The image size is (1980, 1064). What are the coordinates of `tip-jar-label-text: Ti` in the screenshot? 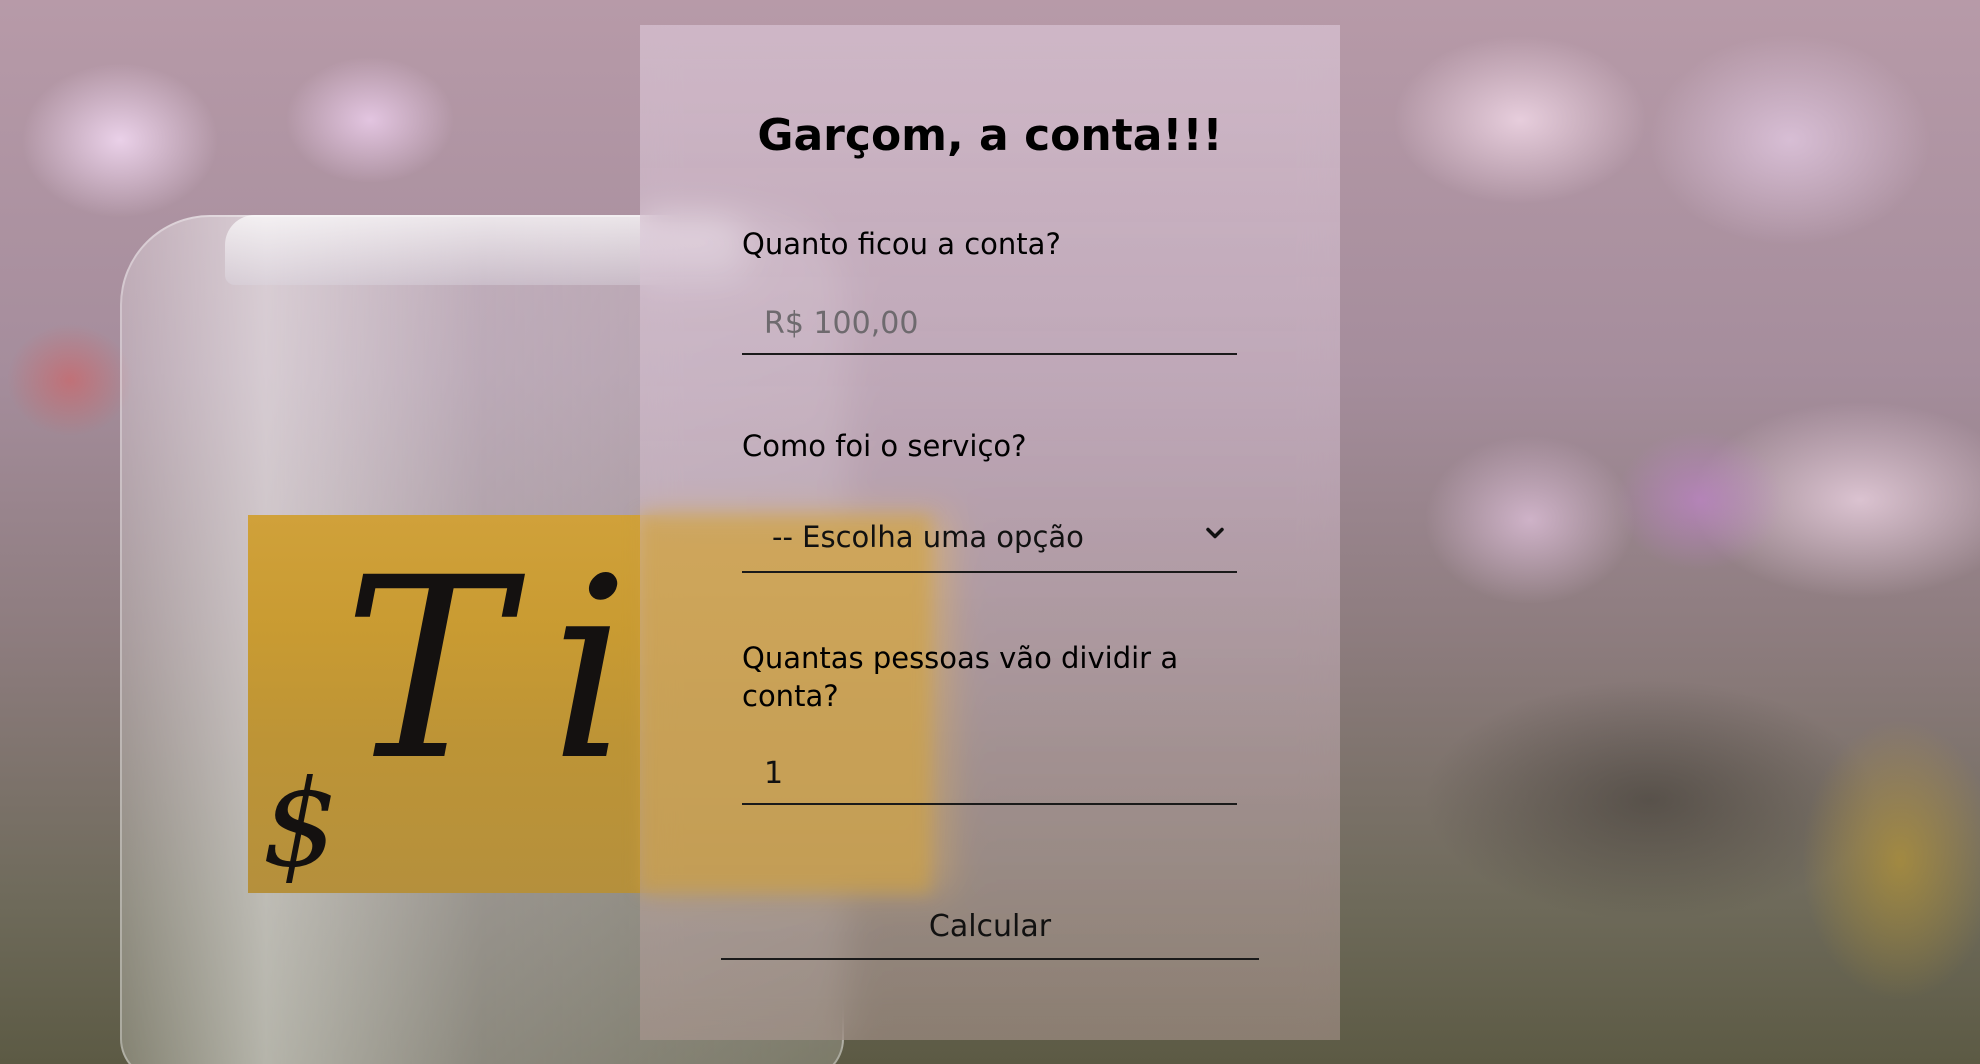 It's located at (506, 669).